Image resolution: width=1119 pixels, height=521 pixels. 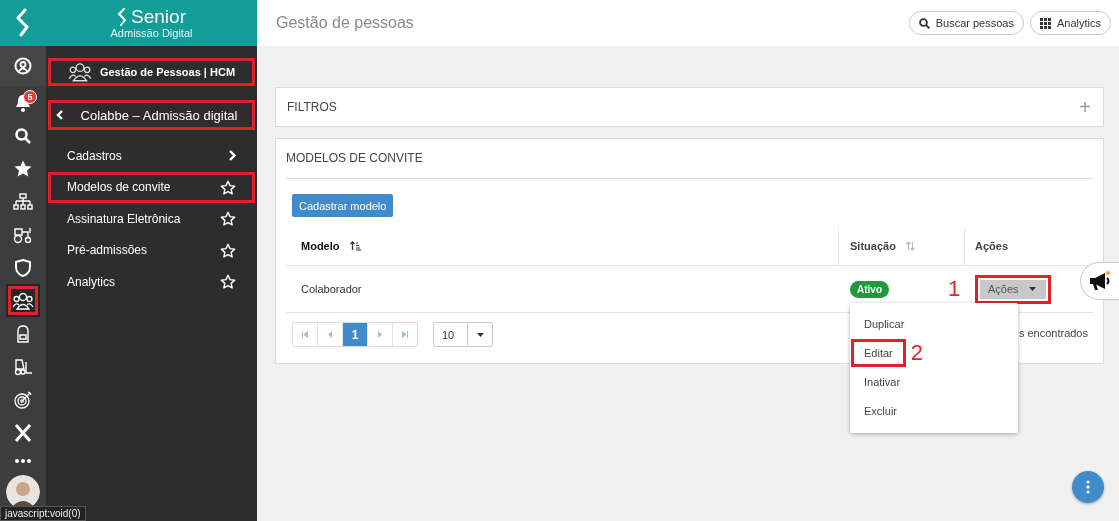 I want to click on user-icon, so click(x=23, y=66).